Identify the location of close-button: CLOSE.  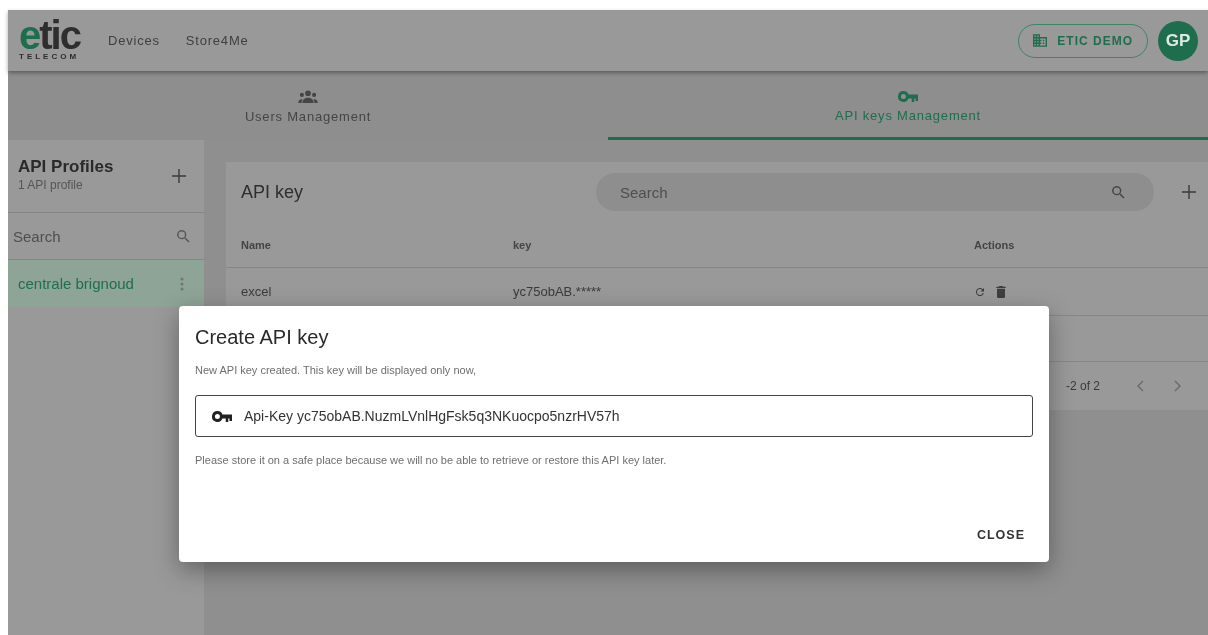
(1000, 535).